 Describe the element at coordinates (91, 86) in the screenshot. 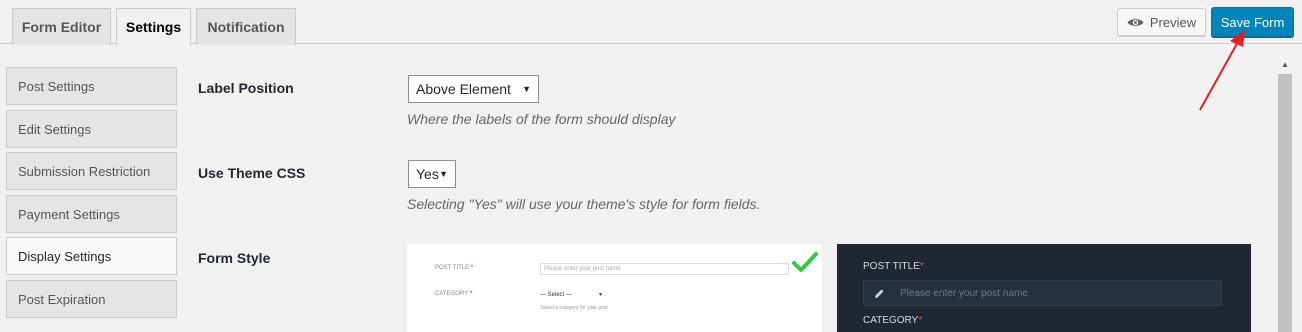

I see `sidebar-item-post-settings: Post Settings` at that location.